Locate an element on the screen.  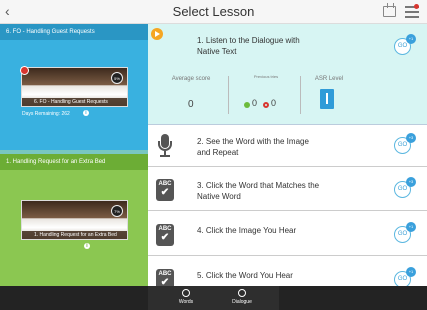
tab-dialogue-label: Dialogue is located at coordinates (242, 302).